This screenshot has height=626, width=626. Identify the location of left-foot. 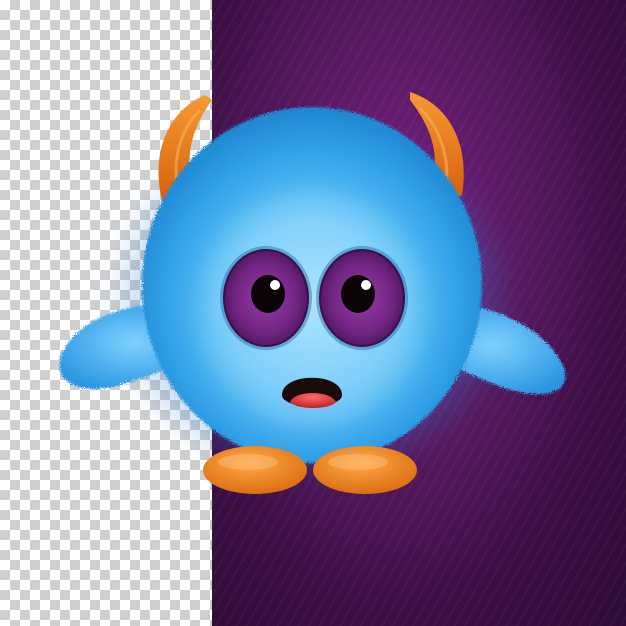
(255, 470).